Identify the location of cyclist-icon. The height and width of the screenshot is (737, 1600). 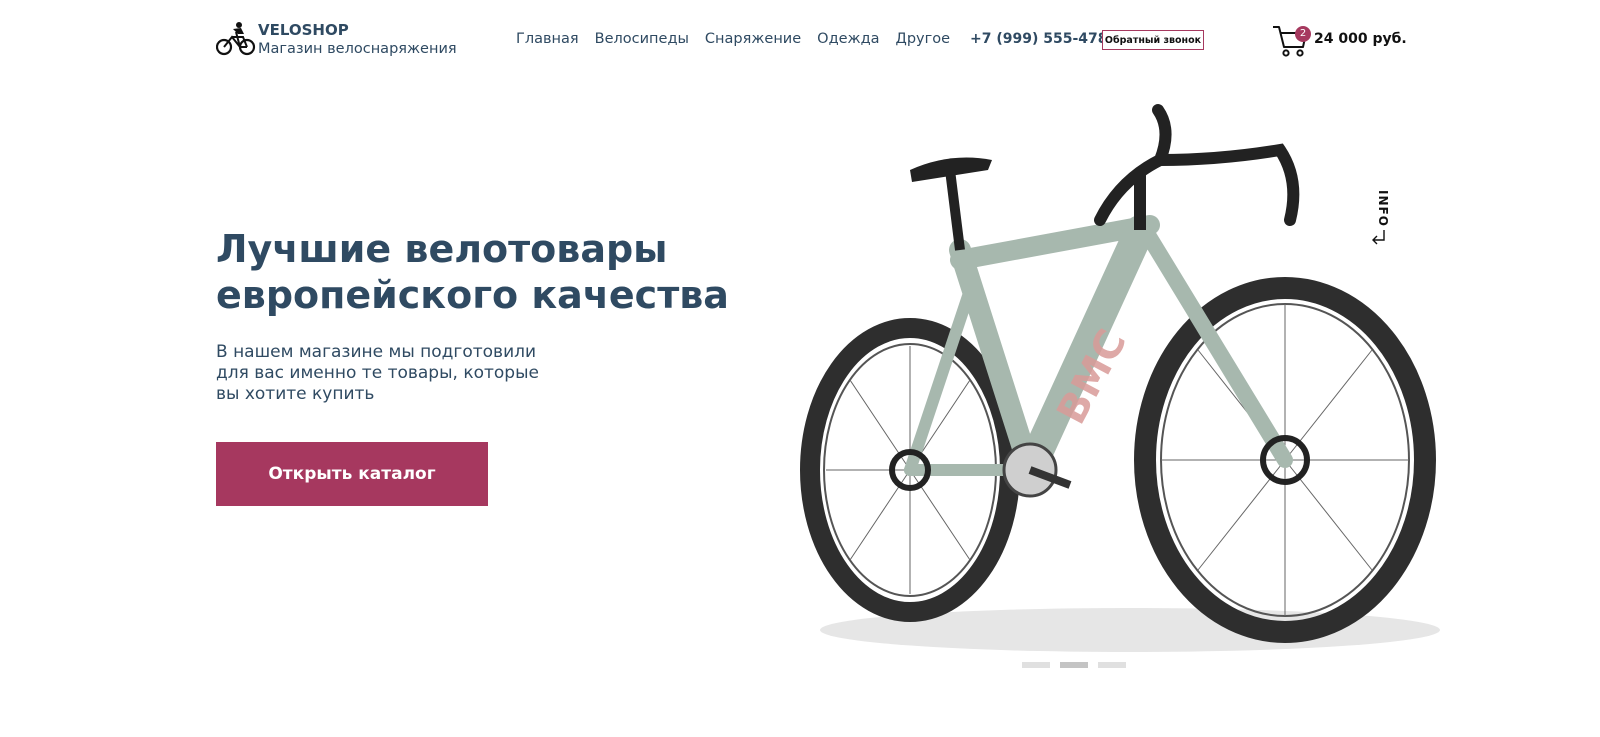
(236, 39).